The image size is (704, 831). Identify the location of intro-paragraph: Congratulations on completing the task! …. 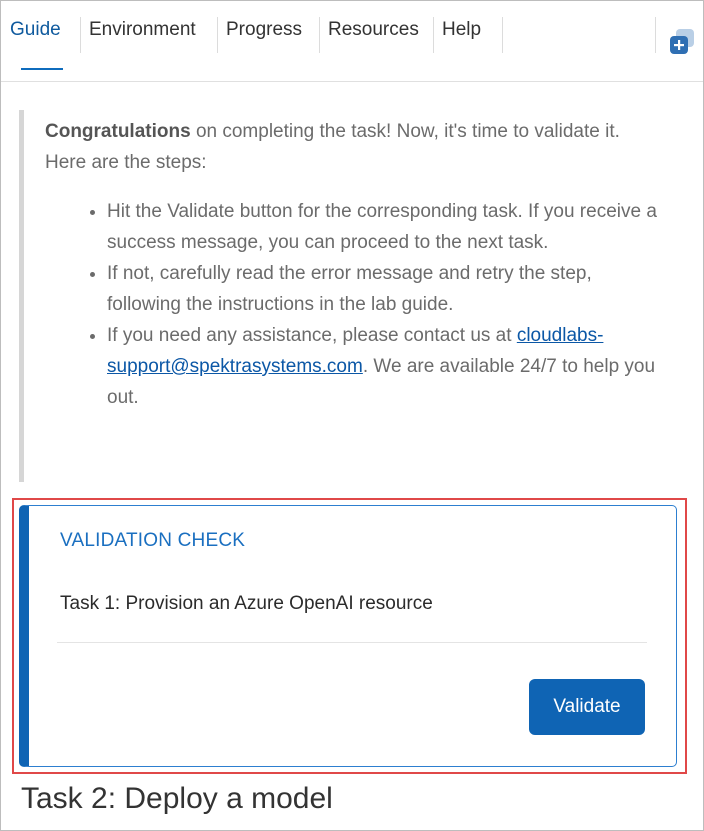
(355, 147).